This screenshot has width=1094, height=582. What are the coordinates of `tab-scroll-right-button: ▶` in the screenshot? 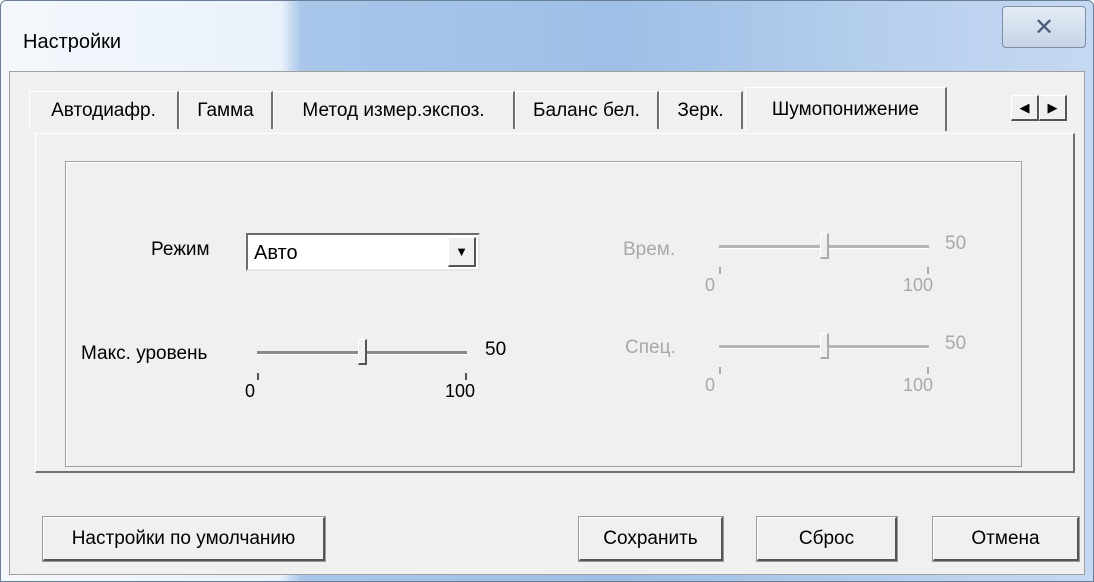 It's located at (1053, 108).